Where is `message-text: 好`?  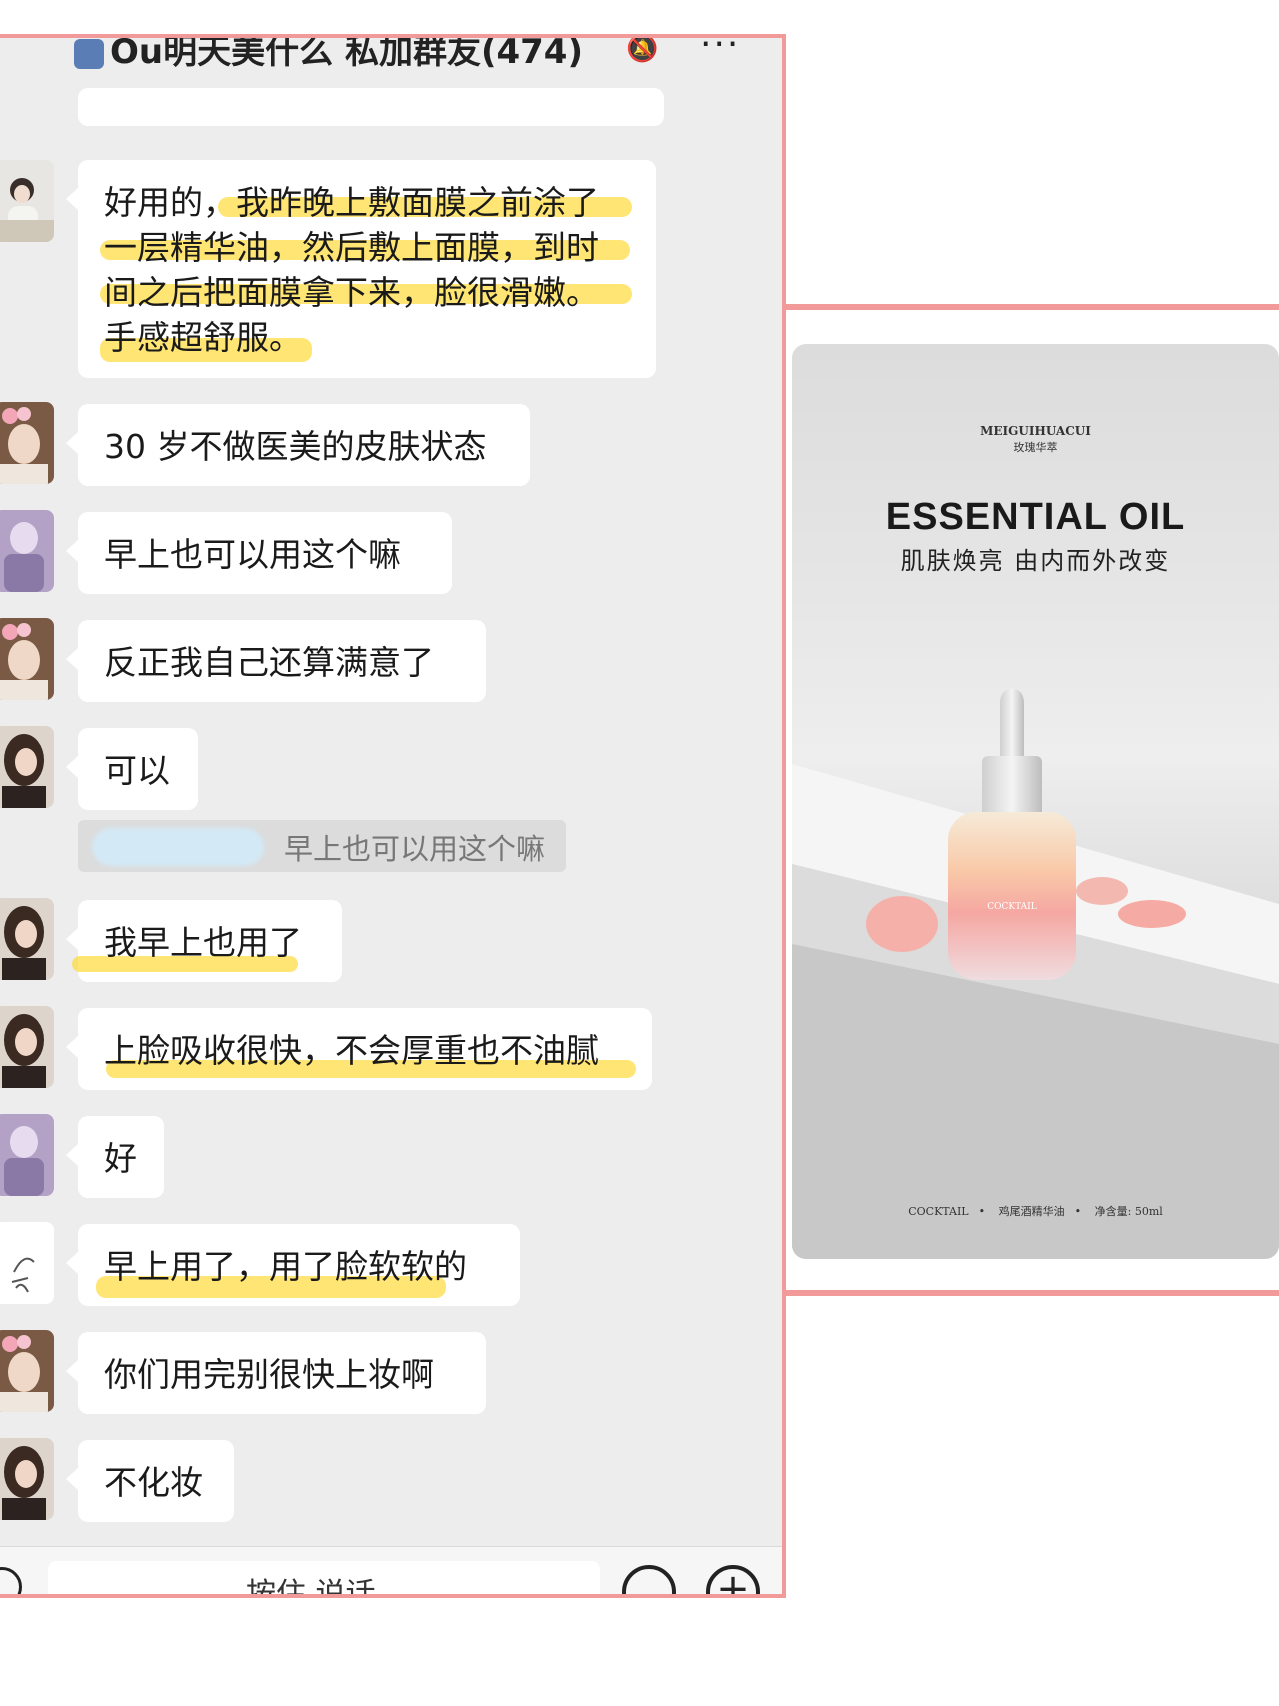
message-text: 好 is located at coordinates (120, 1158).